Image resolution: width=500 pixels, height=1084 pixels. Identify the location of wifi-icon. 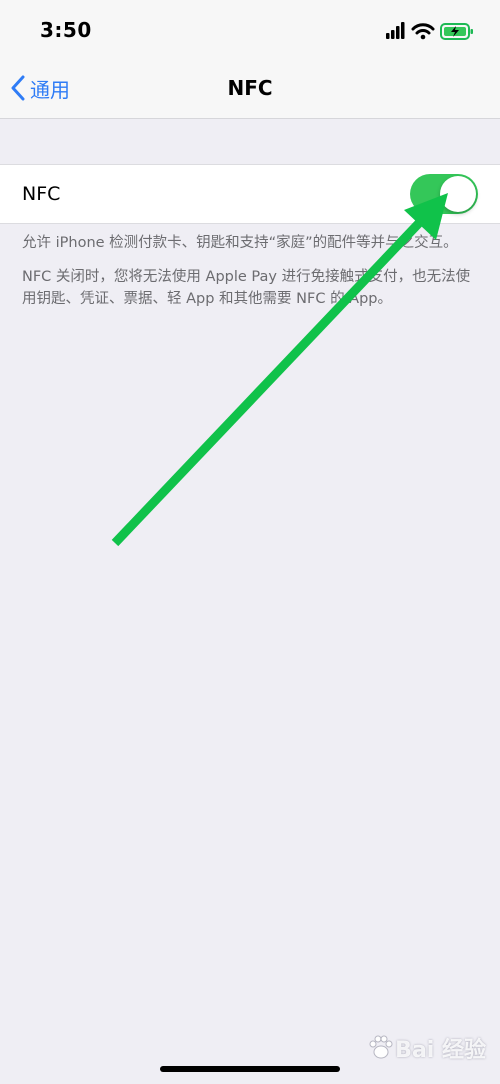
(423, 31).